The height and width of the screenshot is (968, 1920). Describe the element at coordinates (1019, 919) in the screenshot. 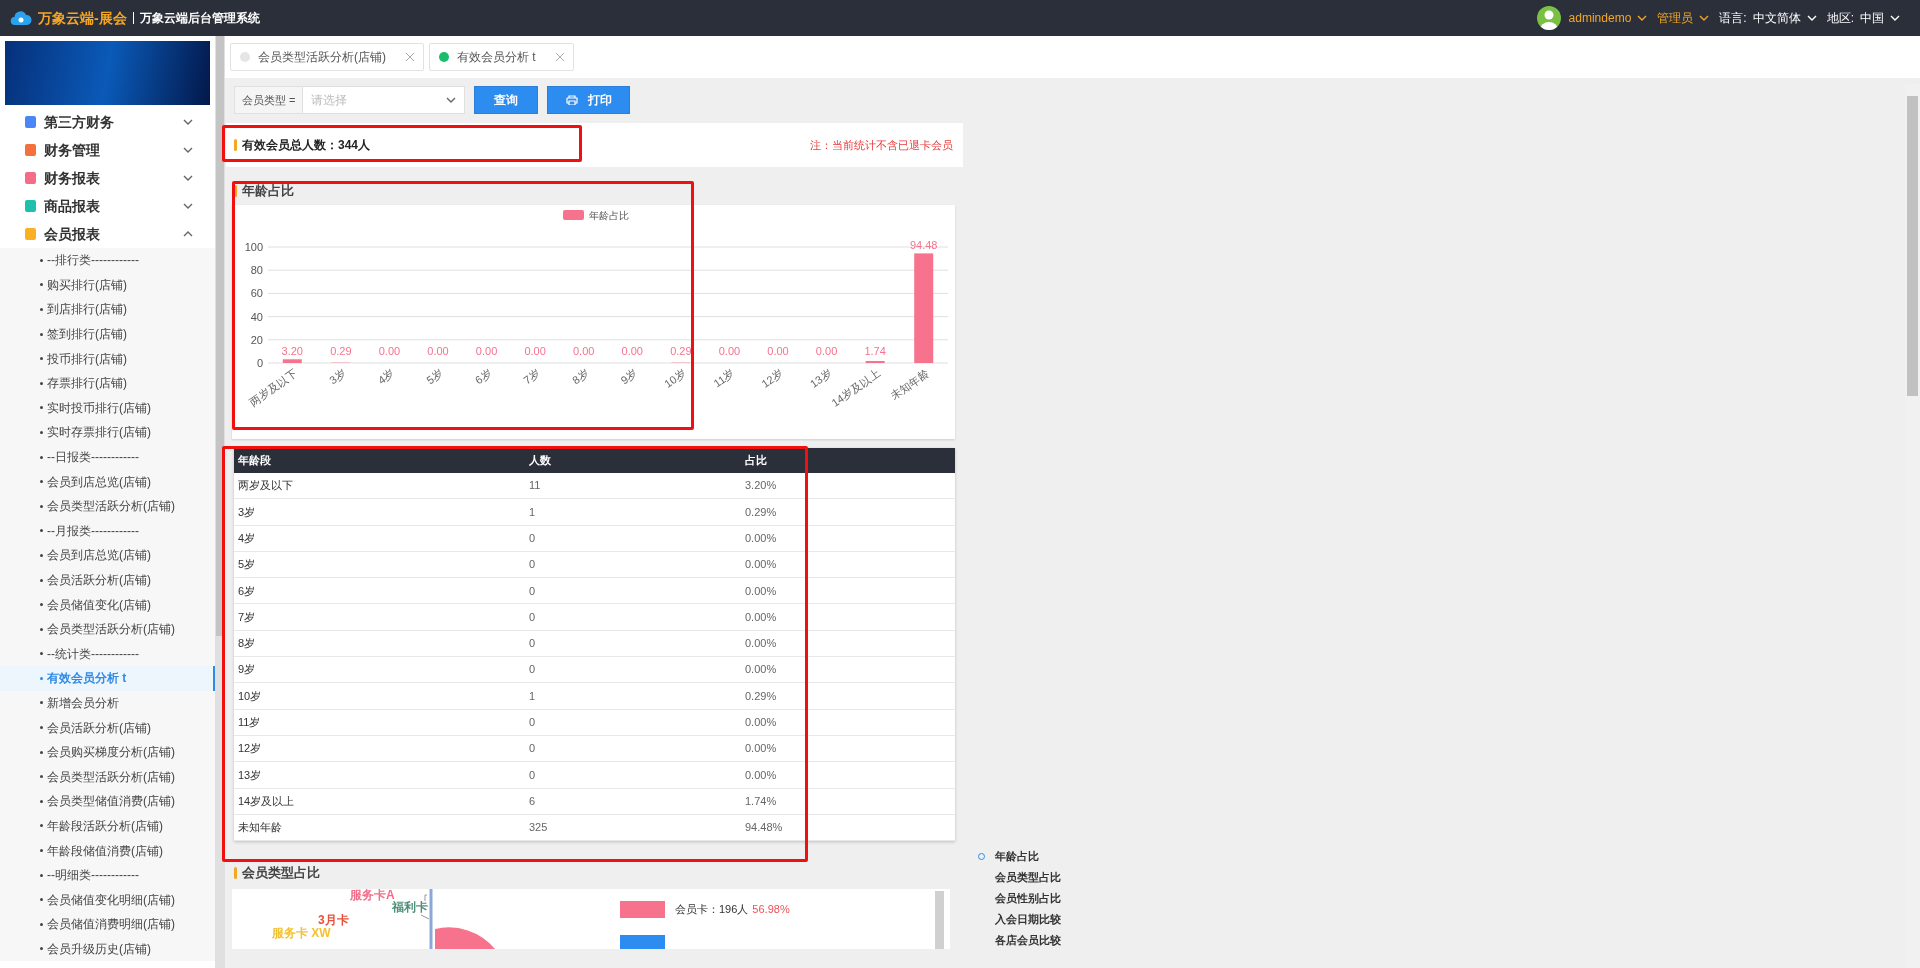

I see `anchor-link: 入会日期比较` at that location.